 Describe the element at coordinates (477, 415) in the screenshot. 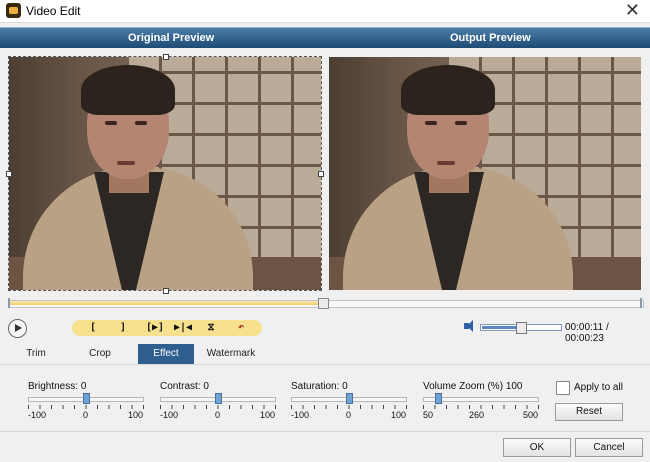

I see `tick-mid: 260` at that location.